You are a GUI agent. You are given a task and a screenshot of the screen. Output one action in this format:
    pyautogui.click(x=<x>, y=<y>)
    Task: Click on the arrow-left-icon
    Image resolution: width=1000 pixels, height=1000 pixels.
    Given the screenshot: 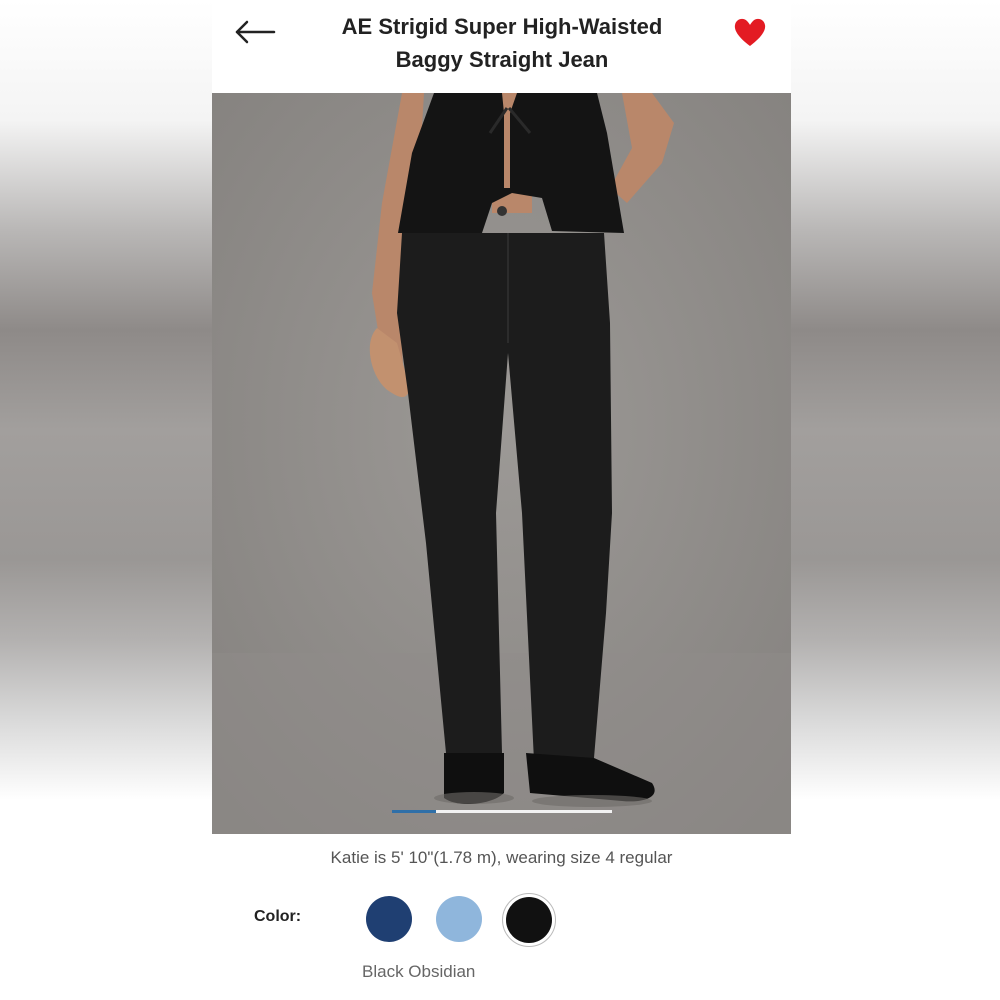 What is the action you would take?
    pyautogui.click(x=255, y=32)
    